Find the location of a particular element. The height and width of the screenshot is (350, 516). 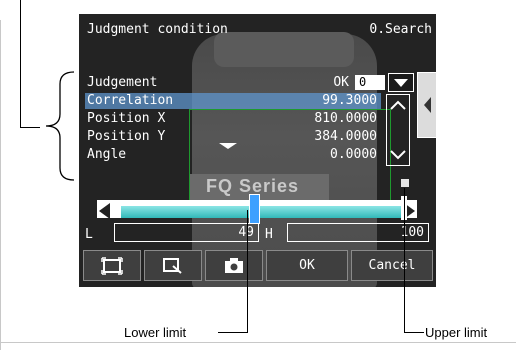

capture-button is located at coordinates (234, 265).